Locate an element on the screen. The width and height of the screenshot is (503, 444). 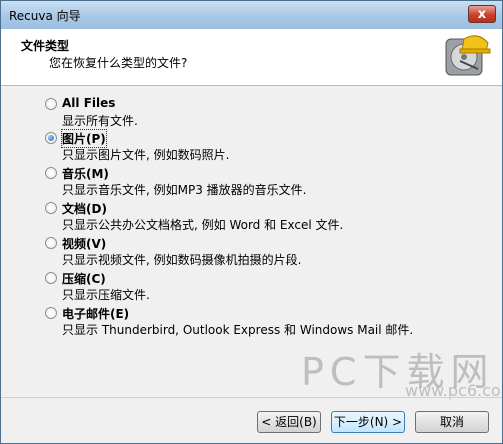
radio-music is located at coordinates (51, 173).